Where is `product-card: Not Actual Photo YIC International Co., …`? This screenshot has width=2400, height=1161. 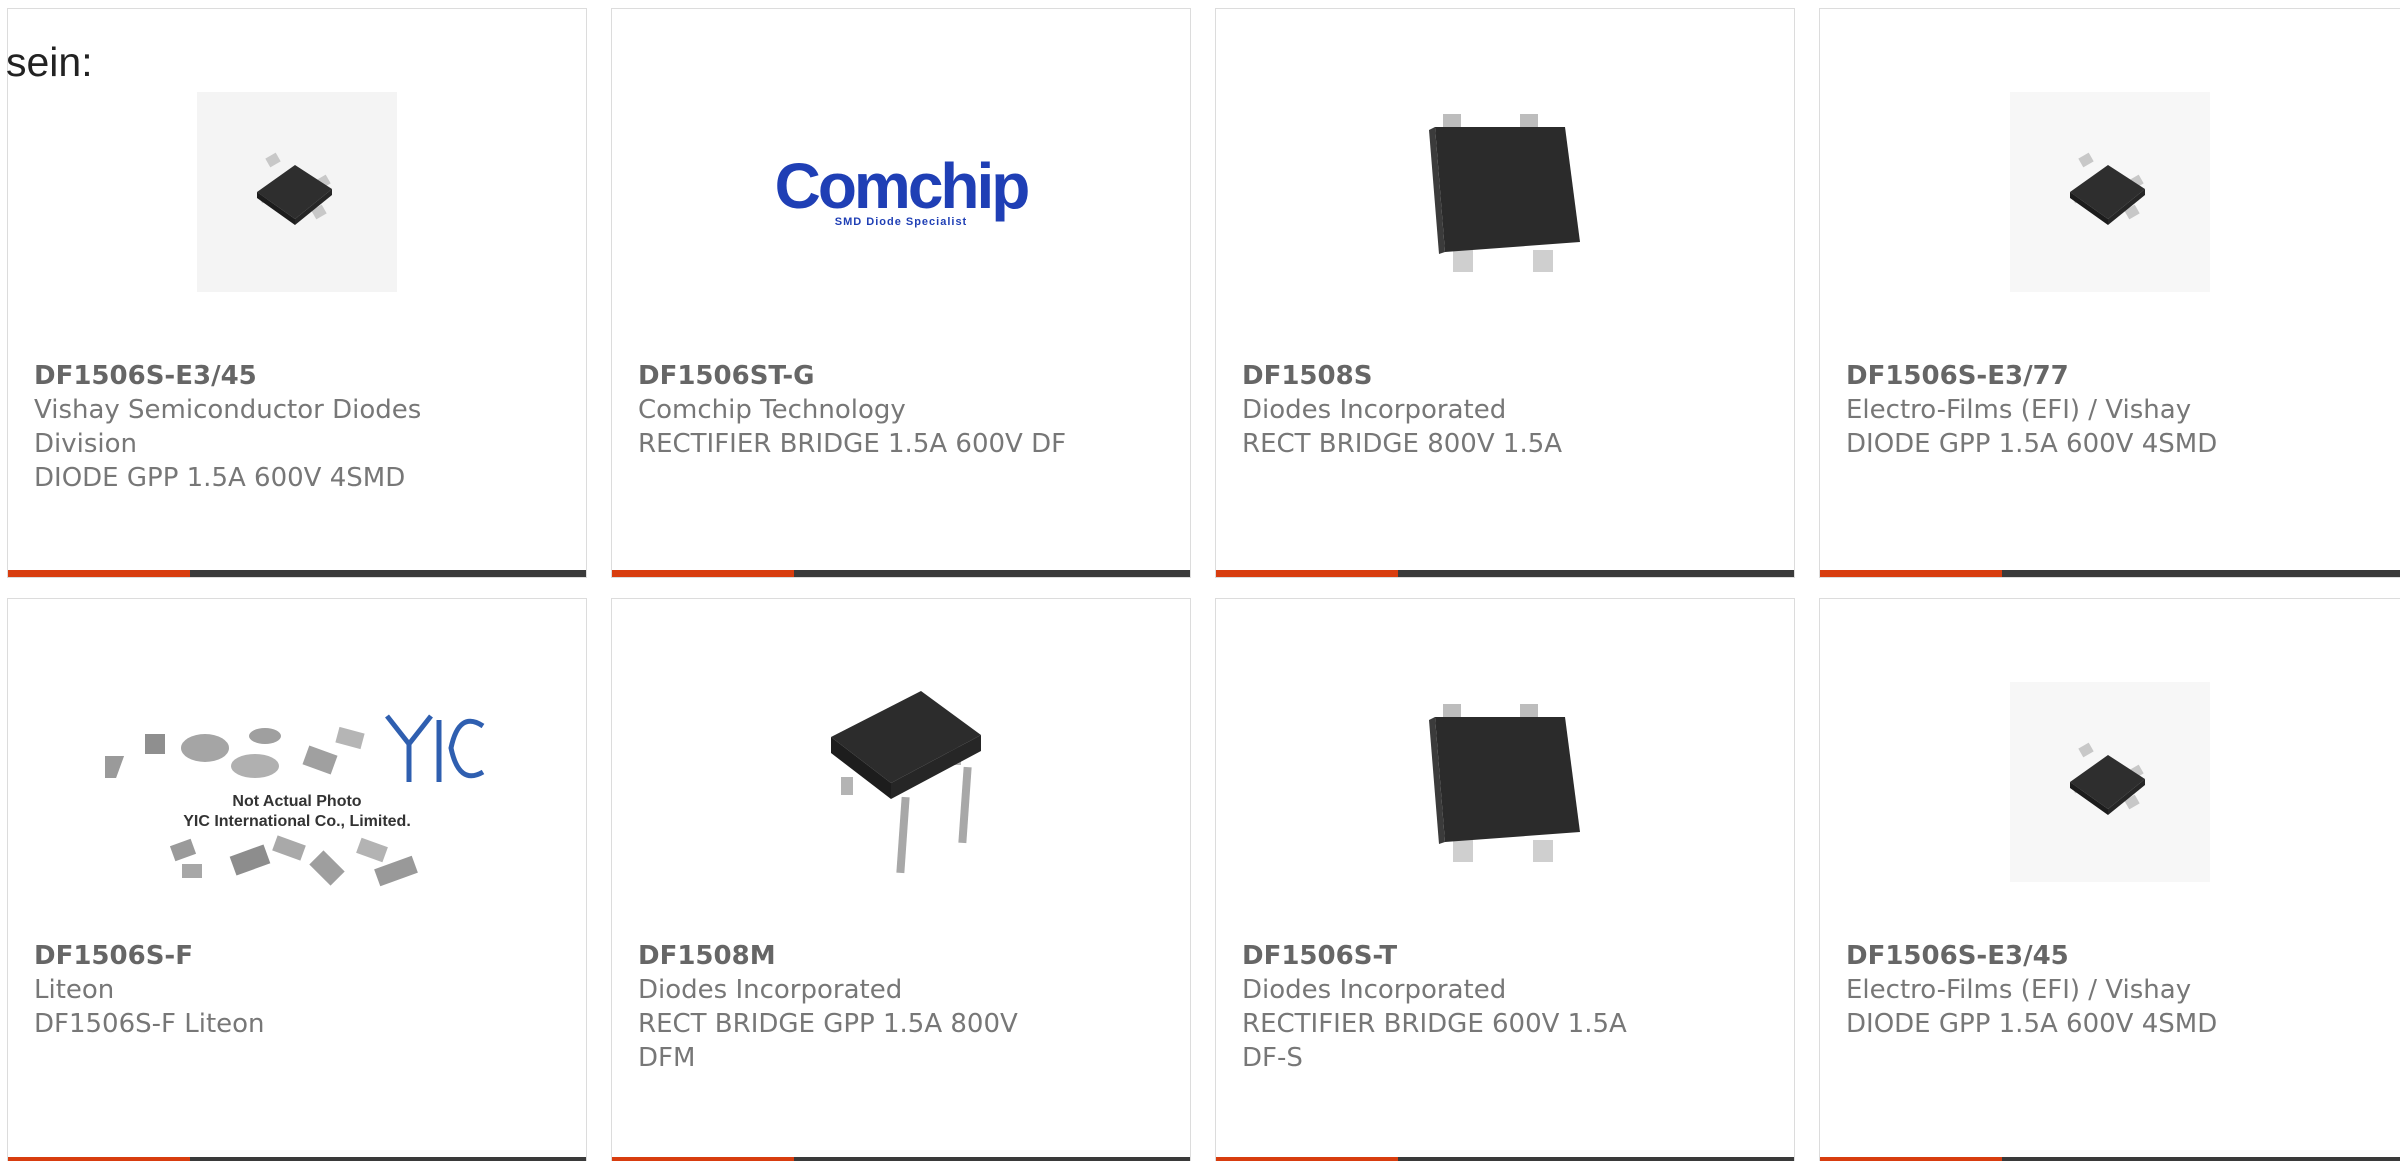
product-card: Not Actual Photo YIC International Co., … is located at coordinates (297, 879).